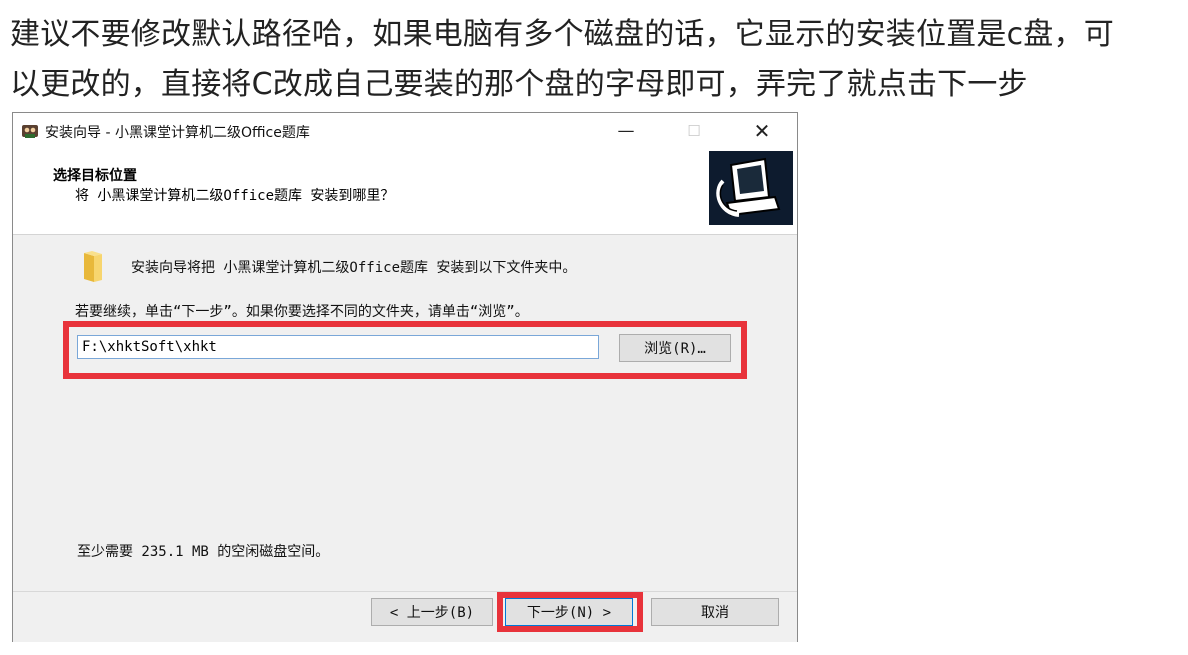 The width and height of the screenshot is (1188, 655). What do you see at coordinates (626, 131) in the screenshot?
I see `minimize-button: —` at bounding box center [626, 131].